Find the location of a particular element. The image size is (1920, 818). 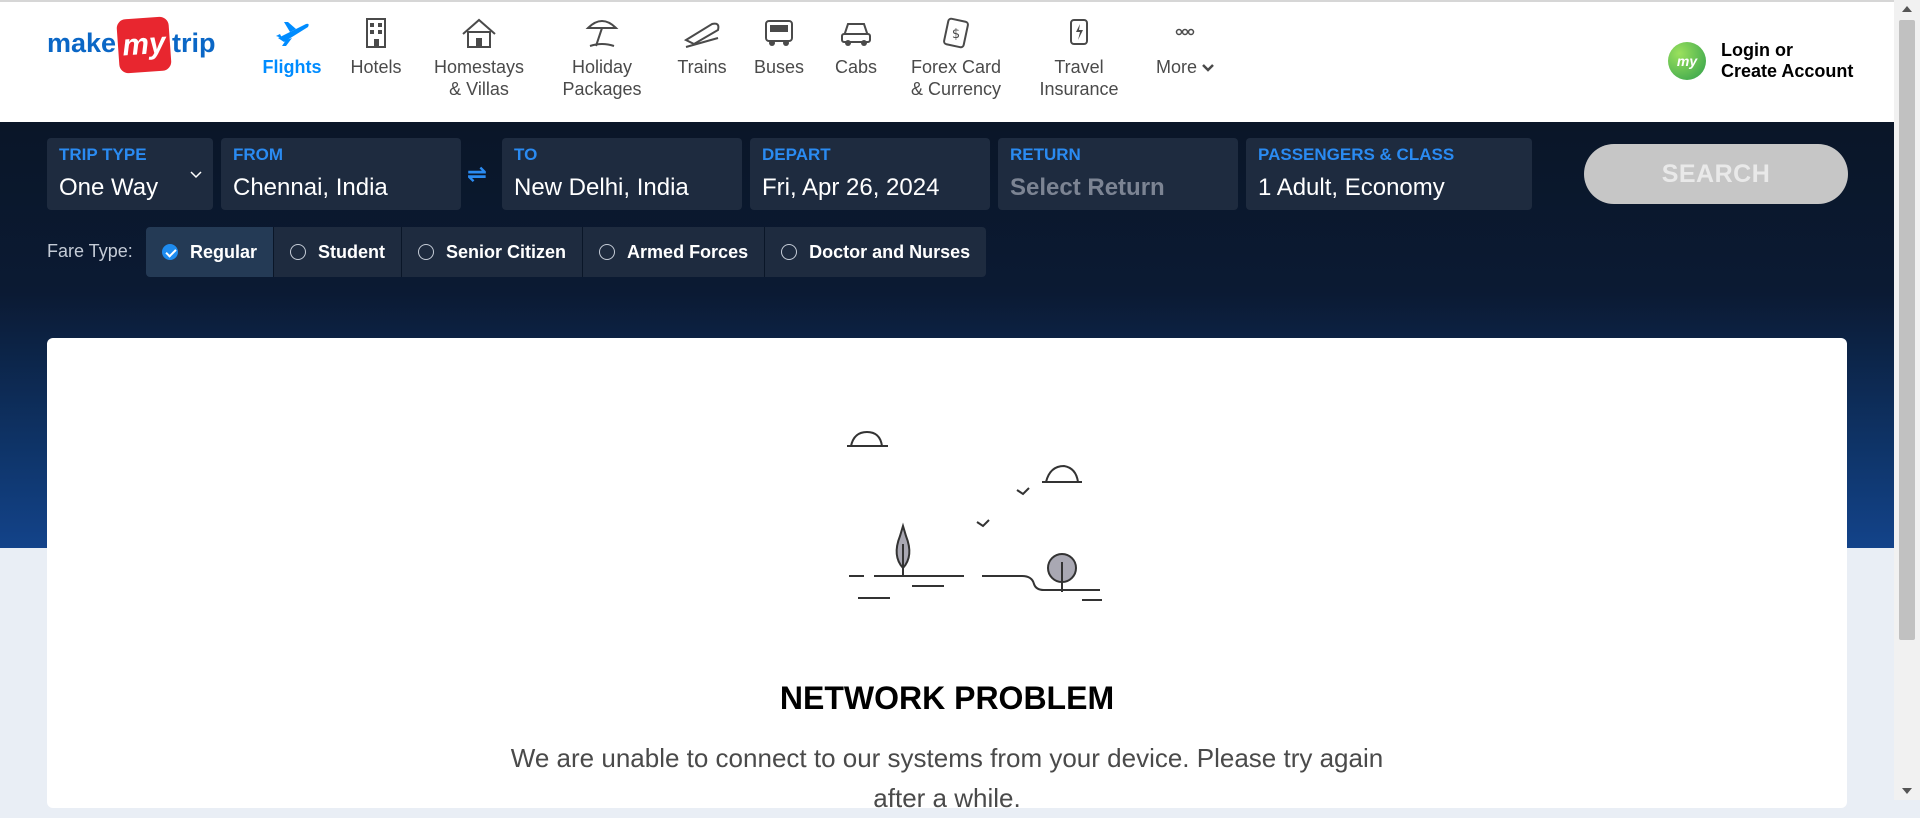

nav-trains-label: Trains is located at coordinates (702, 67).